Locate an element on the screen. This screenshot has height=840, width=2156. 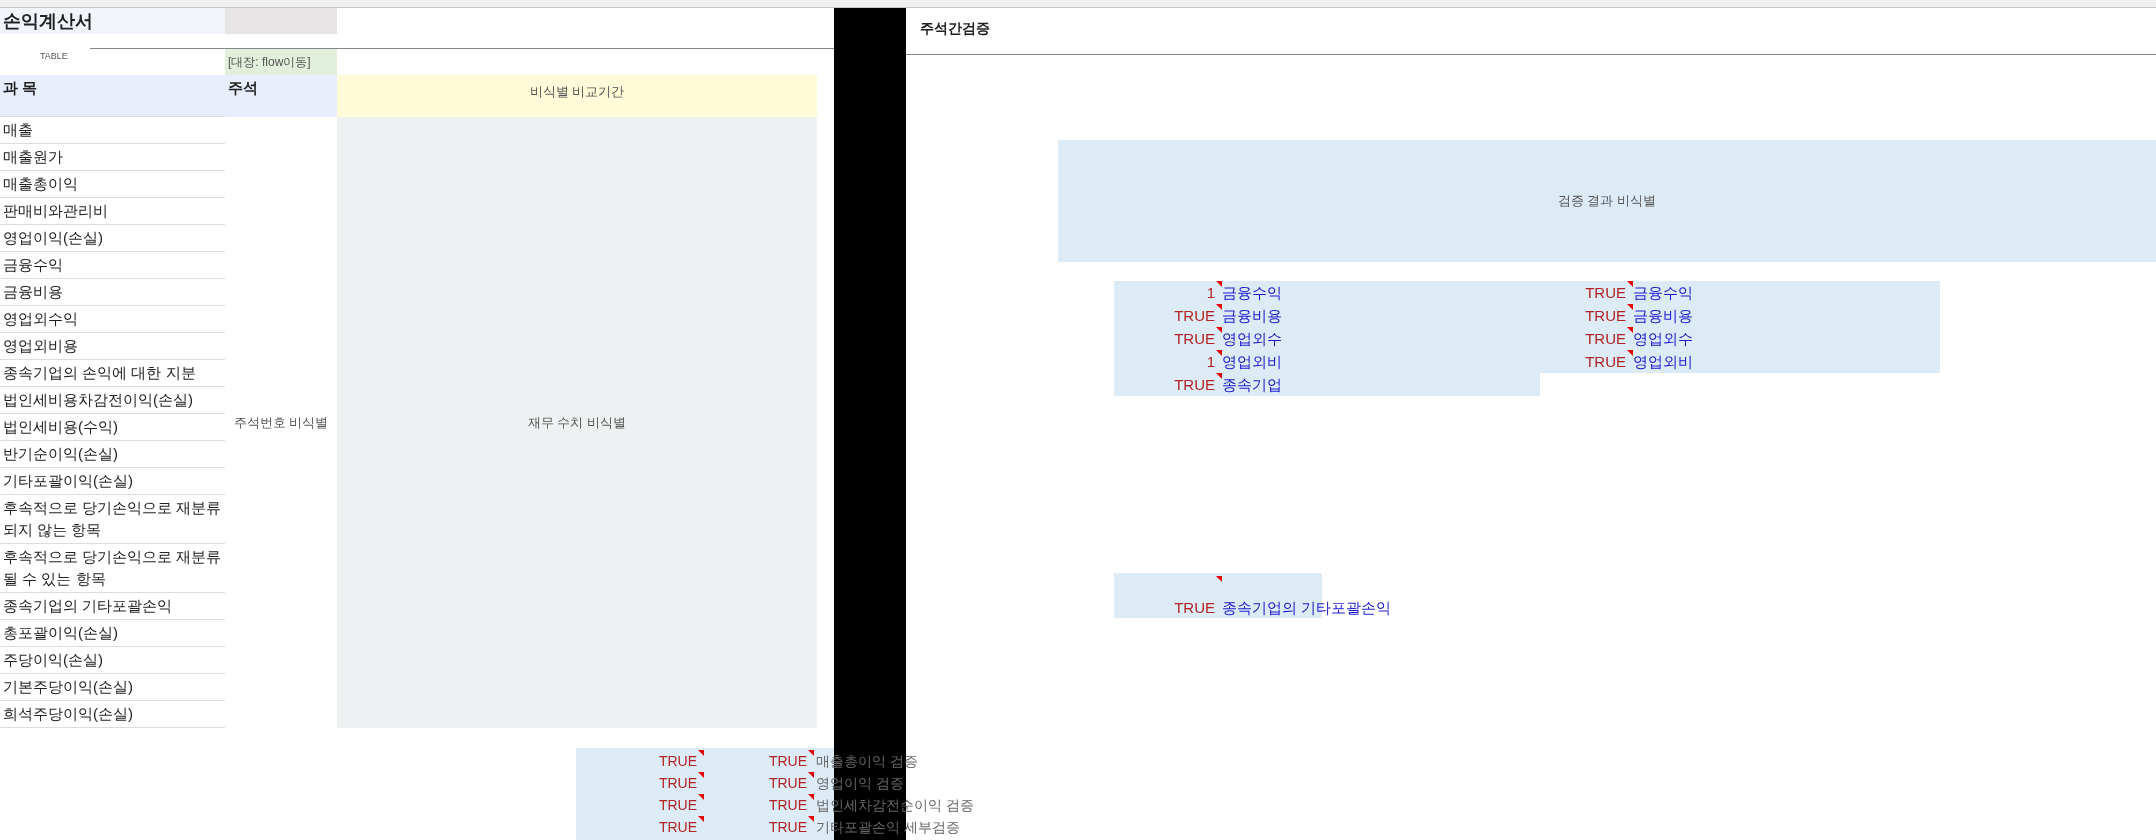
check-label: 종속기업의 기타포괄손익 is located at coordinates (1307, 608).